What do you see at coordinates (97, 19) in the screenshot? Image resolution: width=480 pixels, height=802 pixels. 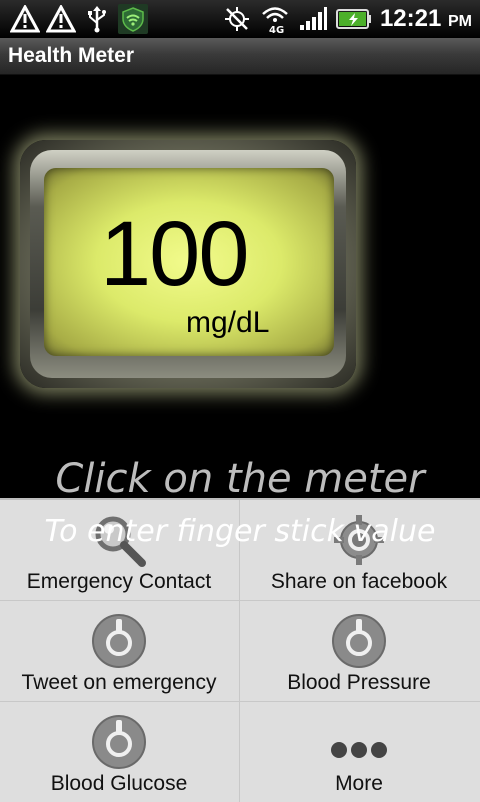 I see `usb-icon` at bounding box center [97, 19].